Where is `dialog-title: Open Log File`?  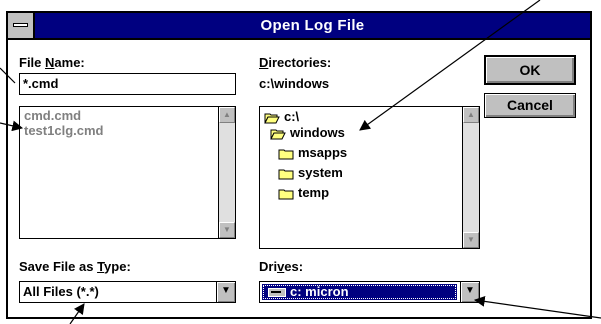
dialog-title: Open Log File is located at coordinates (312, 25).